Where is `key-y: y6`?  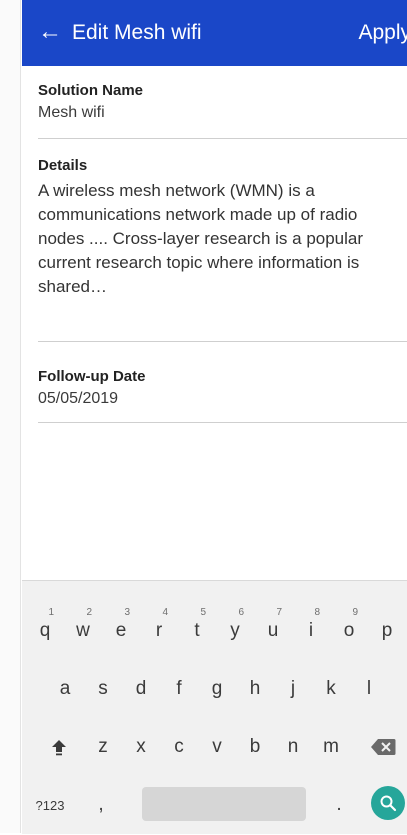
key-y: y6 is located at coordinates (235, 631).